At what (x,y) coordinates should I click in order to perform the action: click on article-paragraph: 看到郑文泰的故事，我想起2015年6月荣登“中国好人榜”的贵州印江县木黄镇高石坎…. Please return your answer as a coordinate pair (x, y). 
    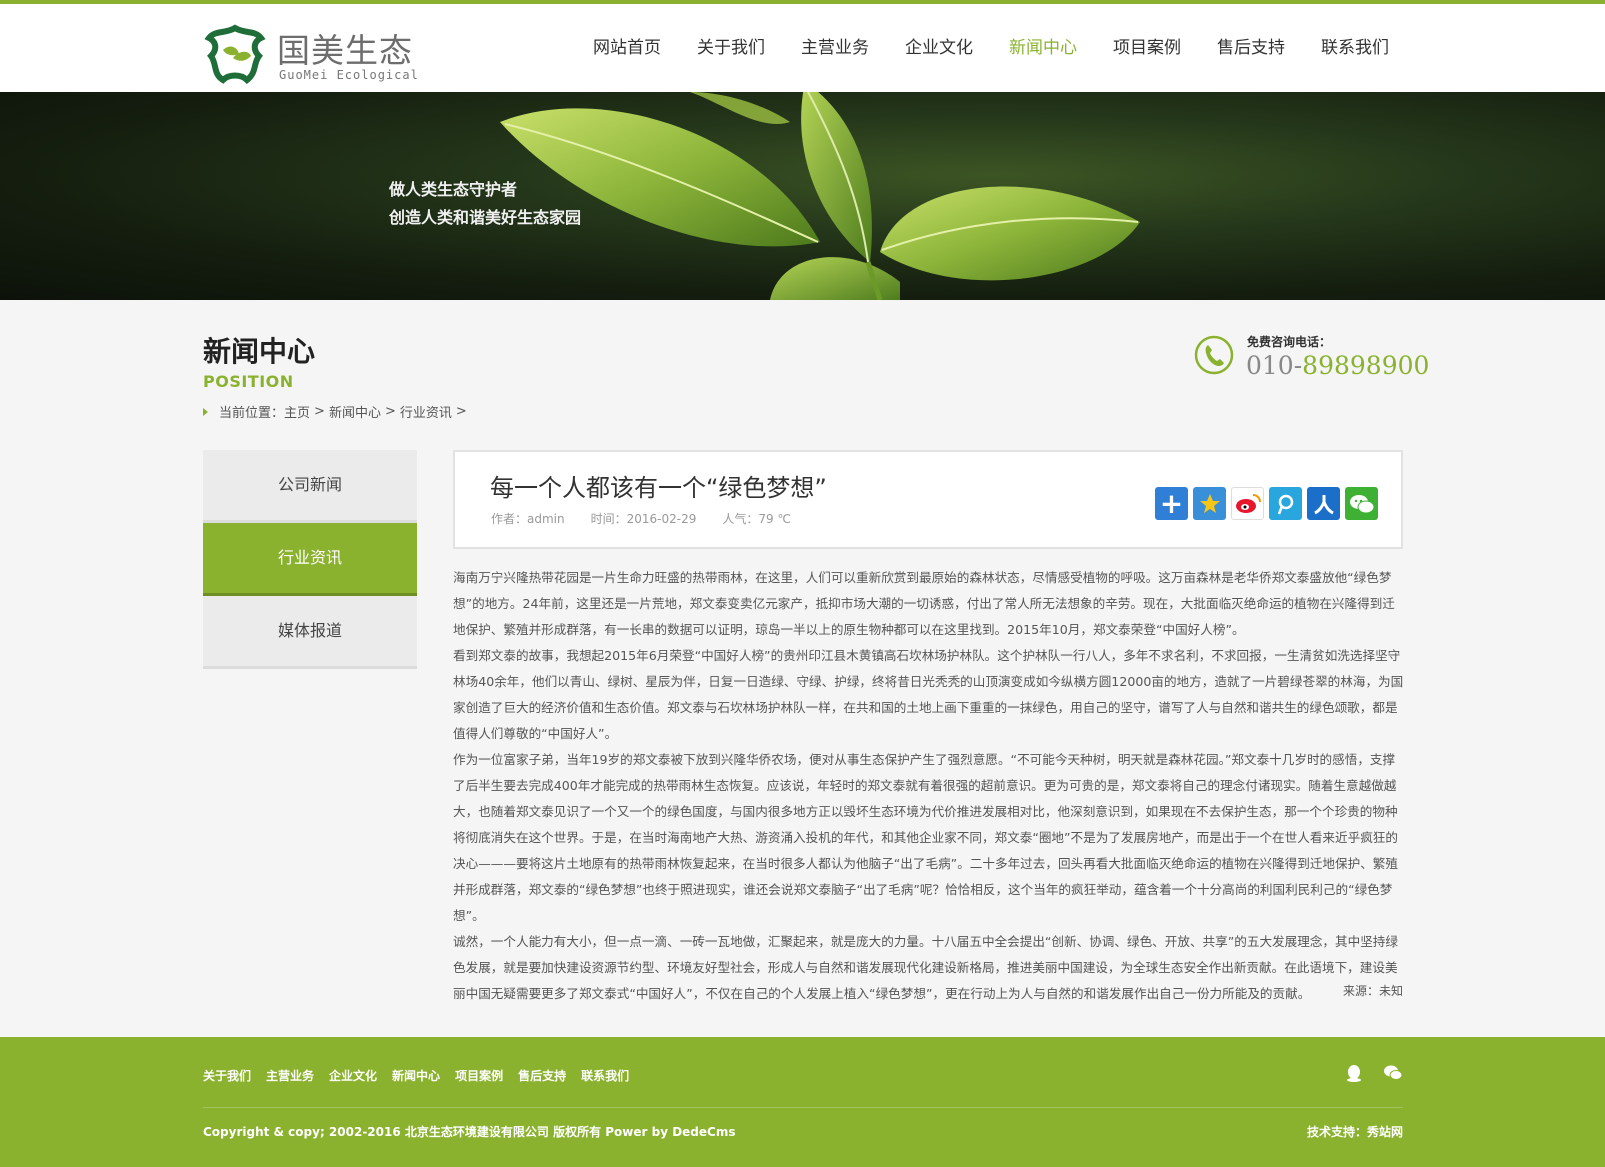
    Looking at the image, I should click on (928, 694).